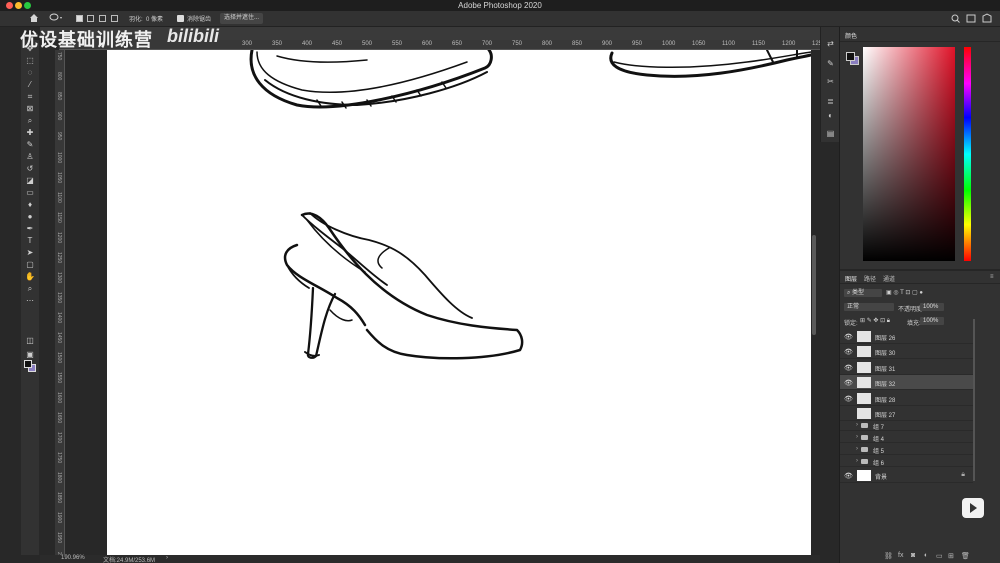  I want to click on brush-settings-icon: ✎, so click(830, 63).